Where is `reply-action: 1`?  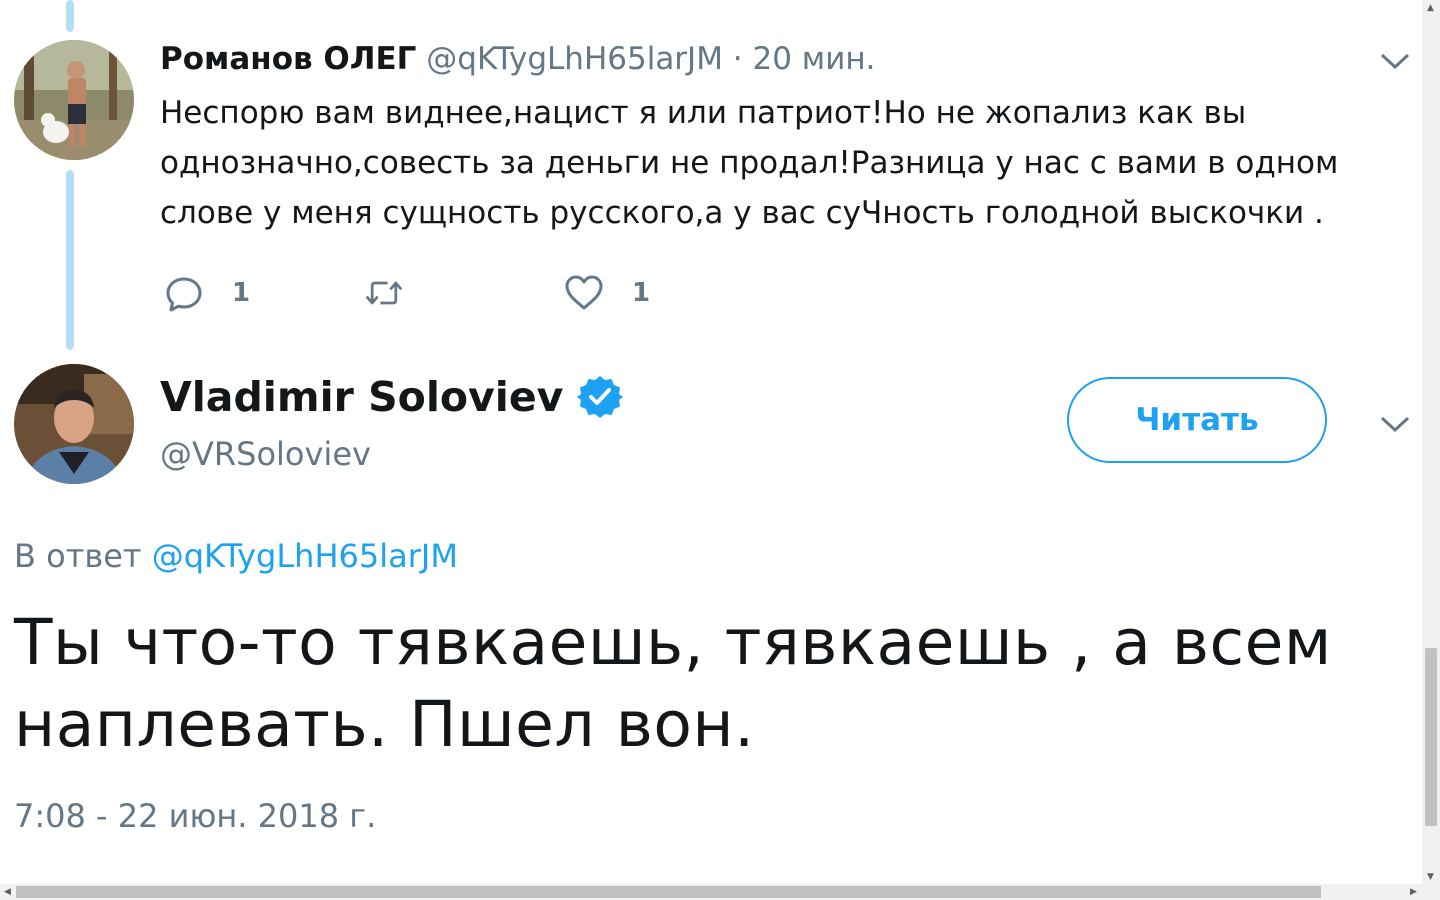
reply-action: 1 is located at coordinates (207, 293).